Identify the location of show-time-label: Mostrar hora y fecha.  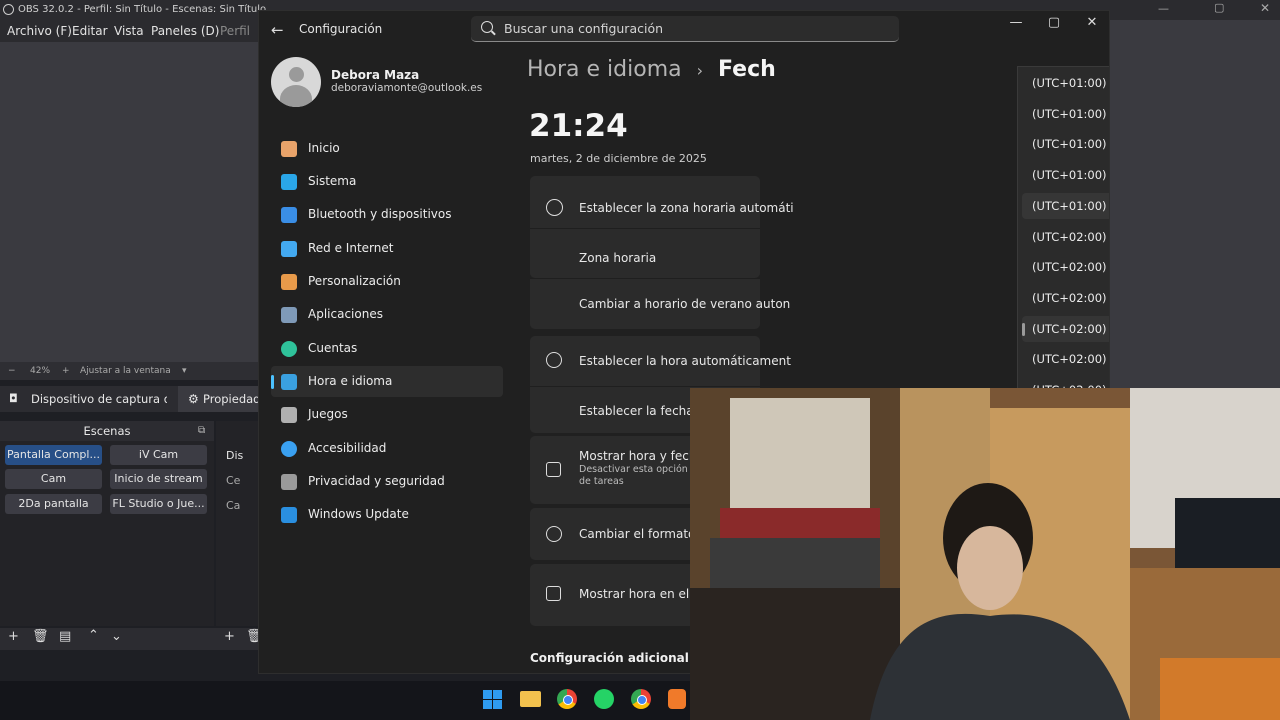
(641, 456).